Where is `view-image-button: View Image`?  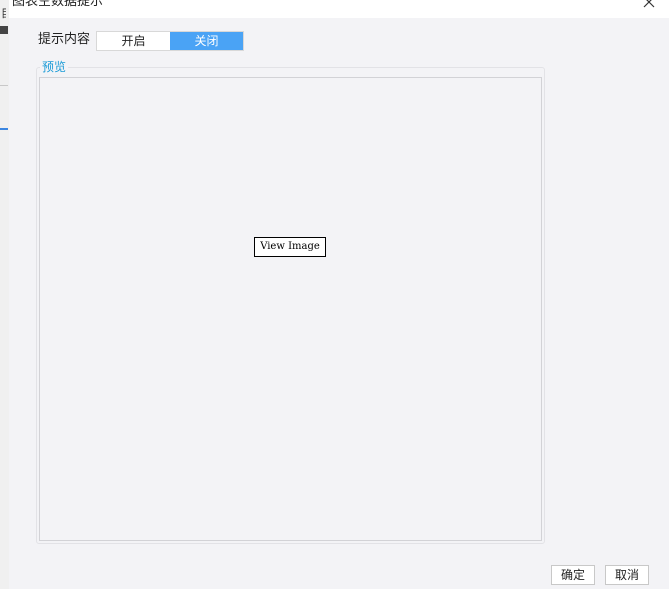
view-image-button: View Image is located at coordinates (290, 247).